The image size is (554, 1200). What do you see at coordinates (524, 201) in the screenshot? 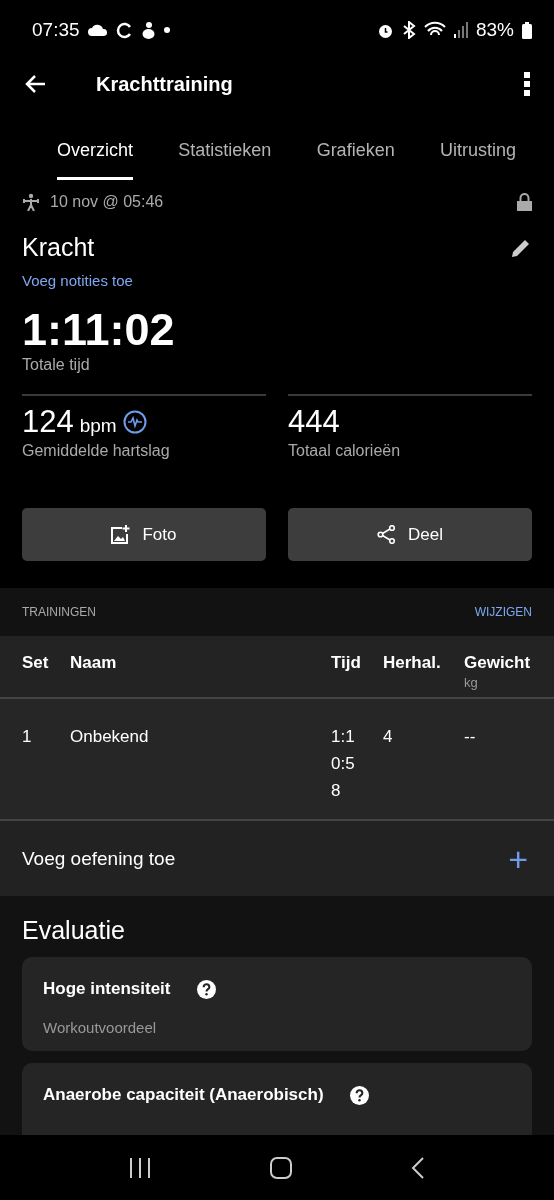
I see `lock-icon` at bounding box center [524, 201].